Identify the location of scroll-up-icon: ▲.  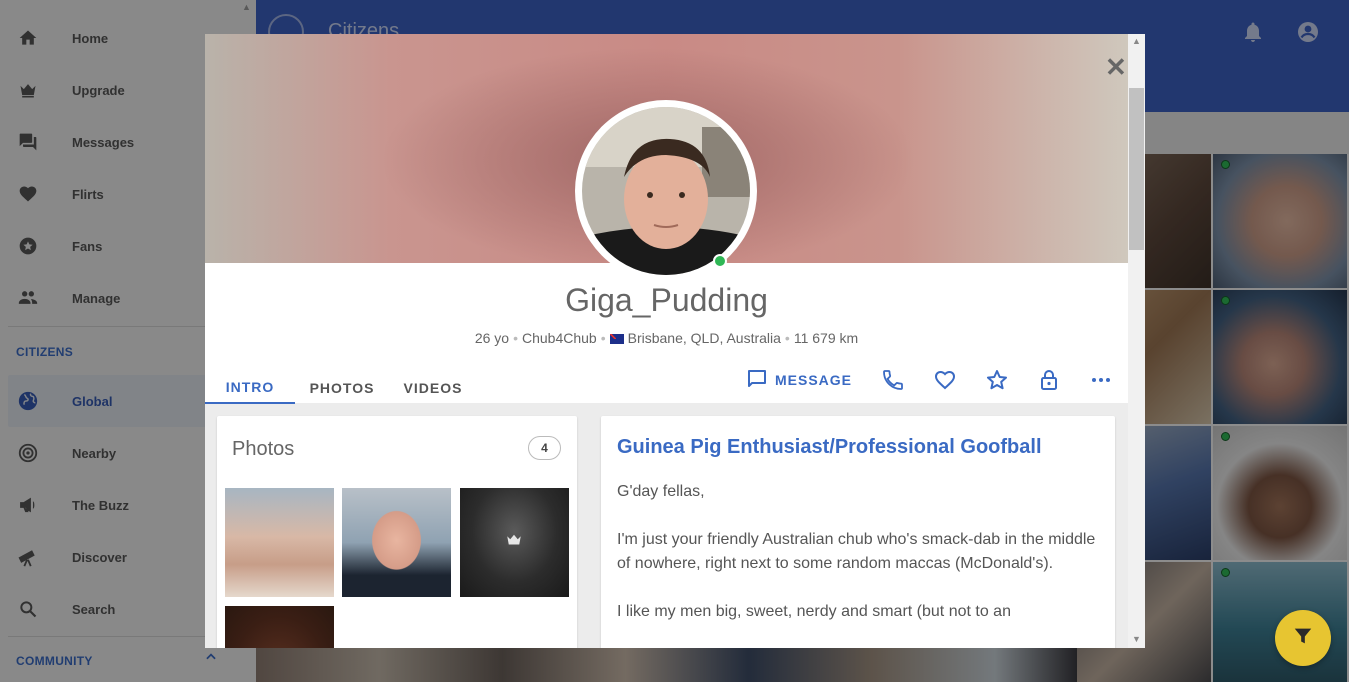
(1136, 41).